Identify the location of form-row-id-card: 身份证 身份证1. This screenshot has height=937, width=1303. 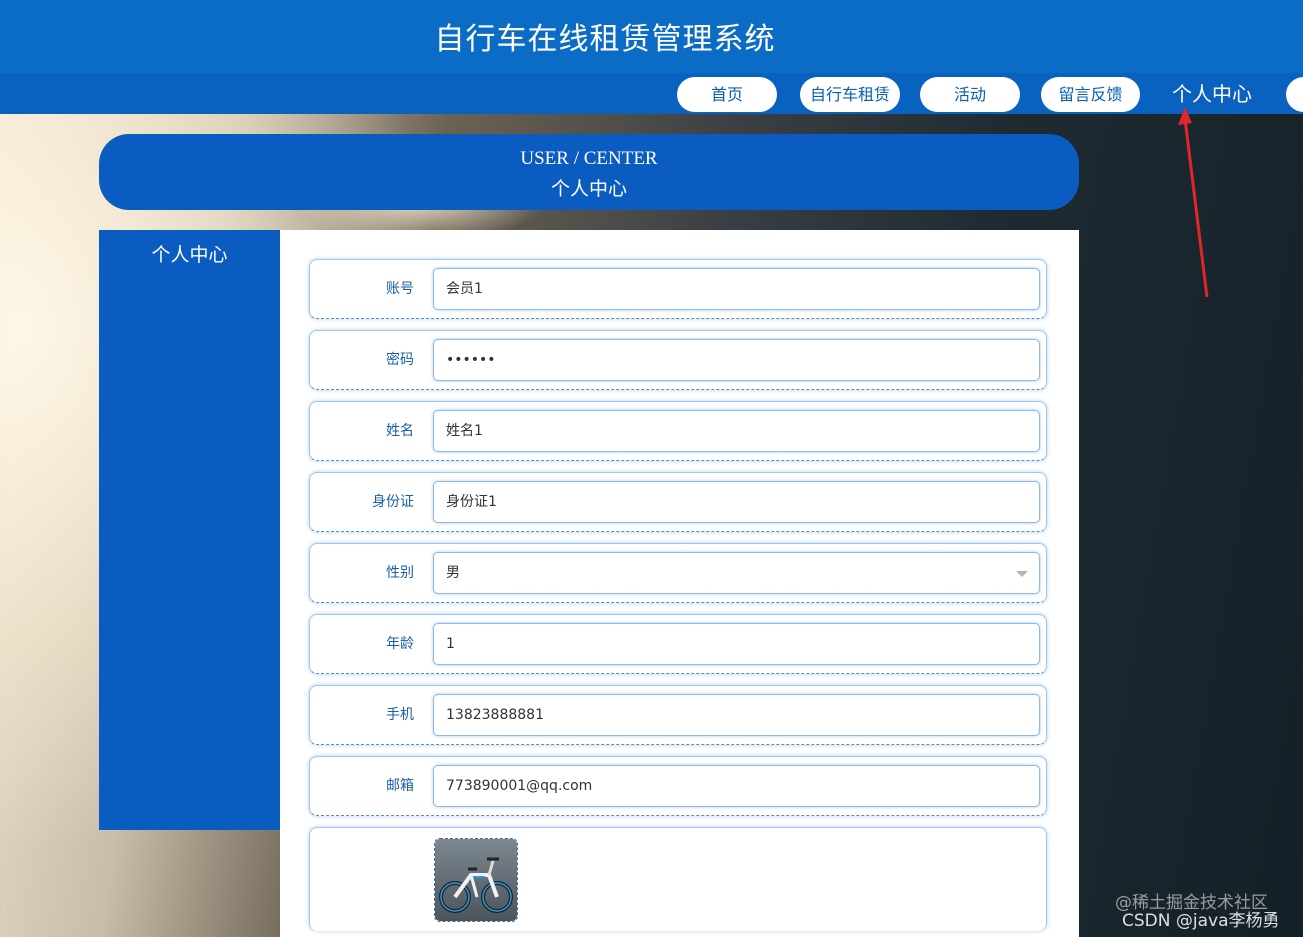
(678, 502).